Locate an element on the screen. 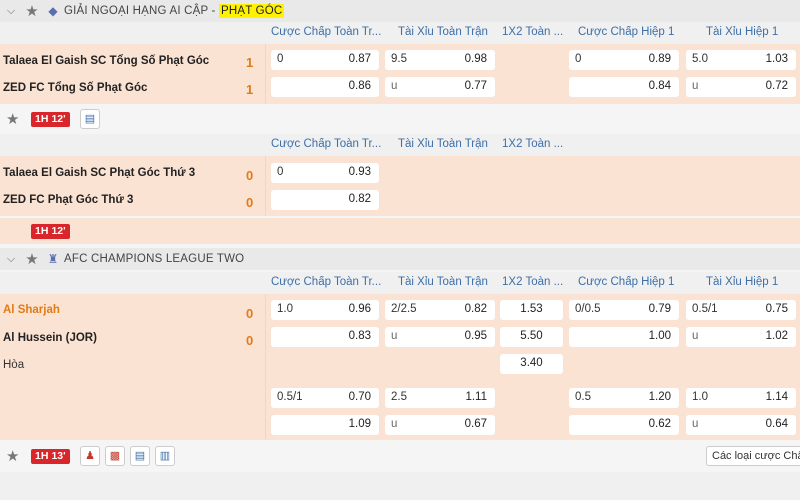 The height and width of the screenshot is (500, 800). odds-cell-h1-ou-over: 1.0 1.14 is located at coordinates (741, 398).